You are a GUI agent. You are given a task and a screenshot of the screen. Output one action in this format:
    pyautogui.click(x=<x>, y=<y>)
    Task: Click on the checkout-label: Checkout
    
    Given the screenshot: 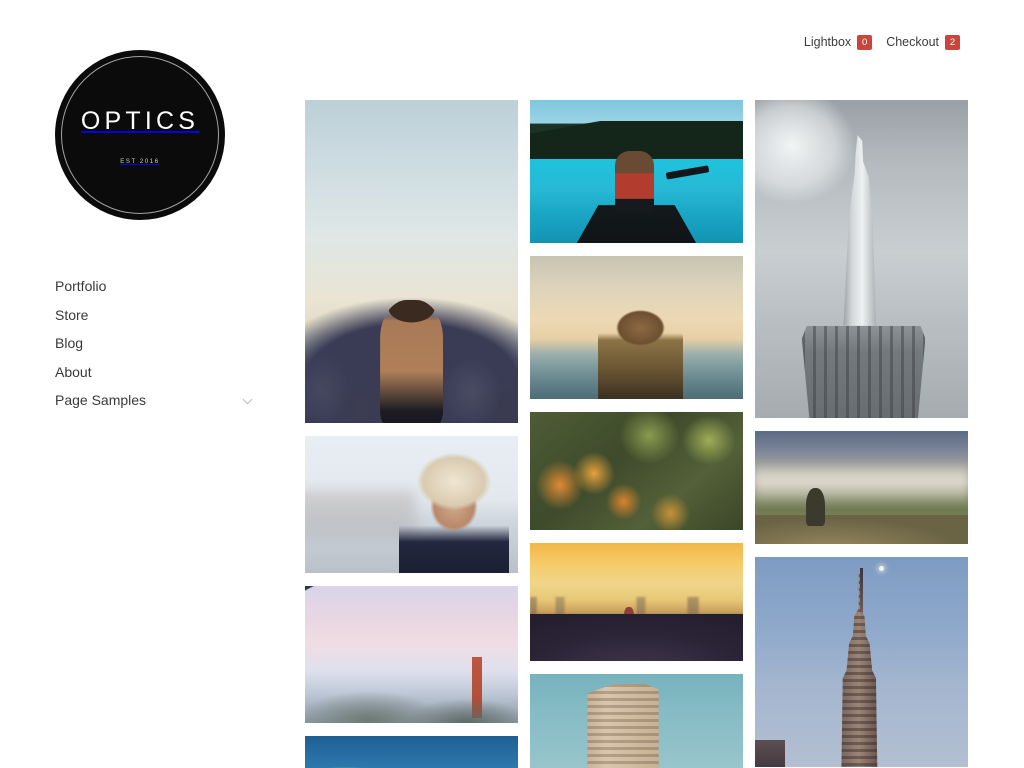 What is the action you would take?
    pyautogui.click(x=912, y=42)
    